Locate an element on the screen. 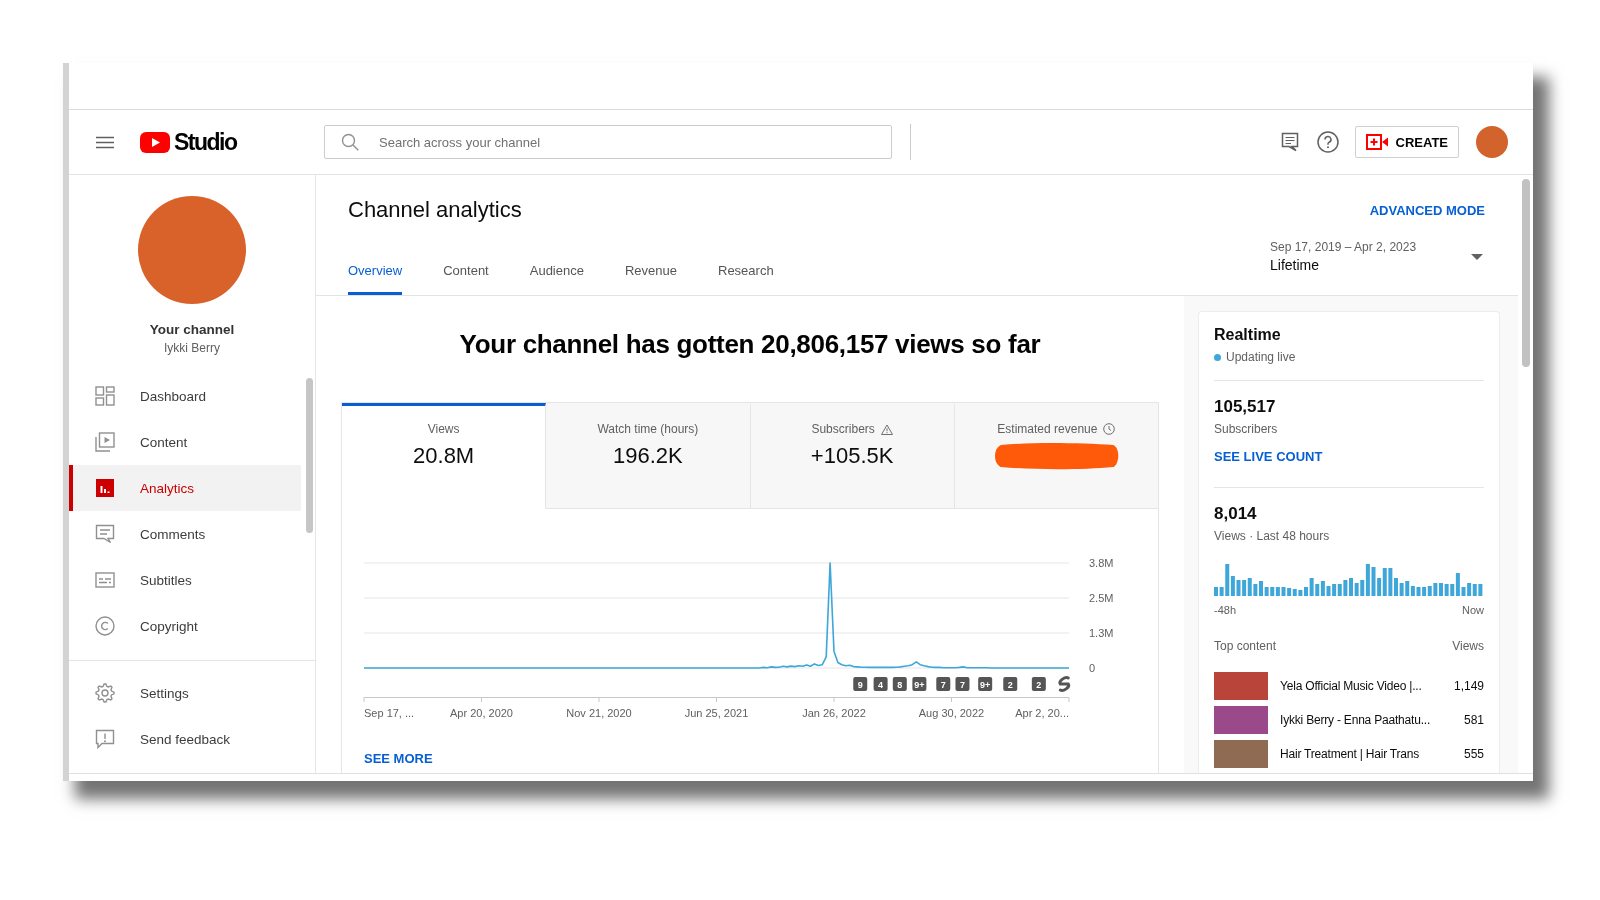 The width and height of the screenshot is (1600, 900). views-label: Views · Last 48 hours is located at coordinates (1272, 536).